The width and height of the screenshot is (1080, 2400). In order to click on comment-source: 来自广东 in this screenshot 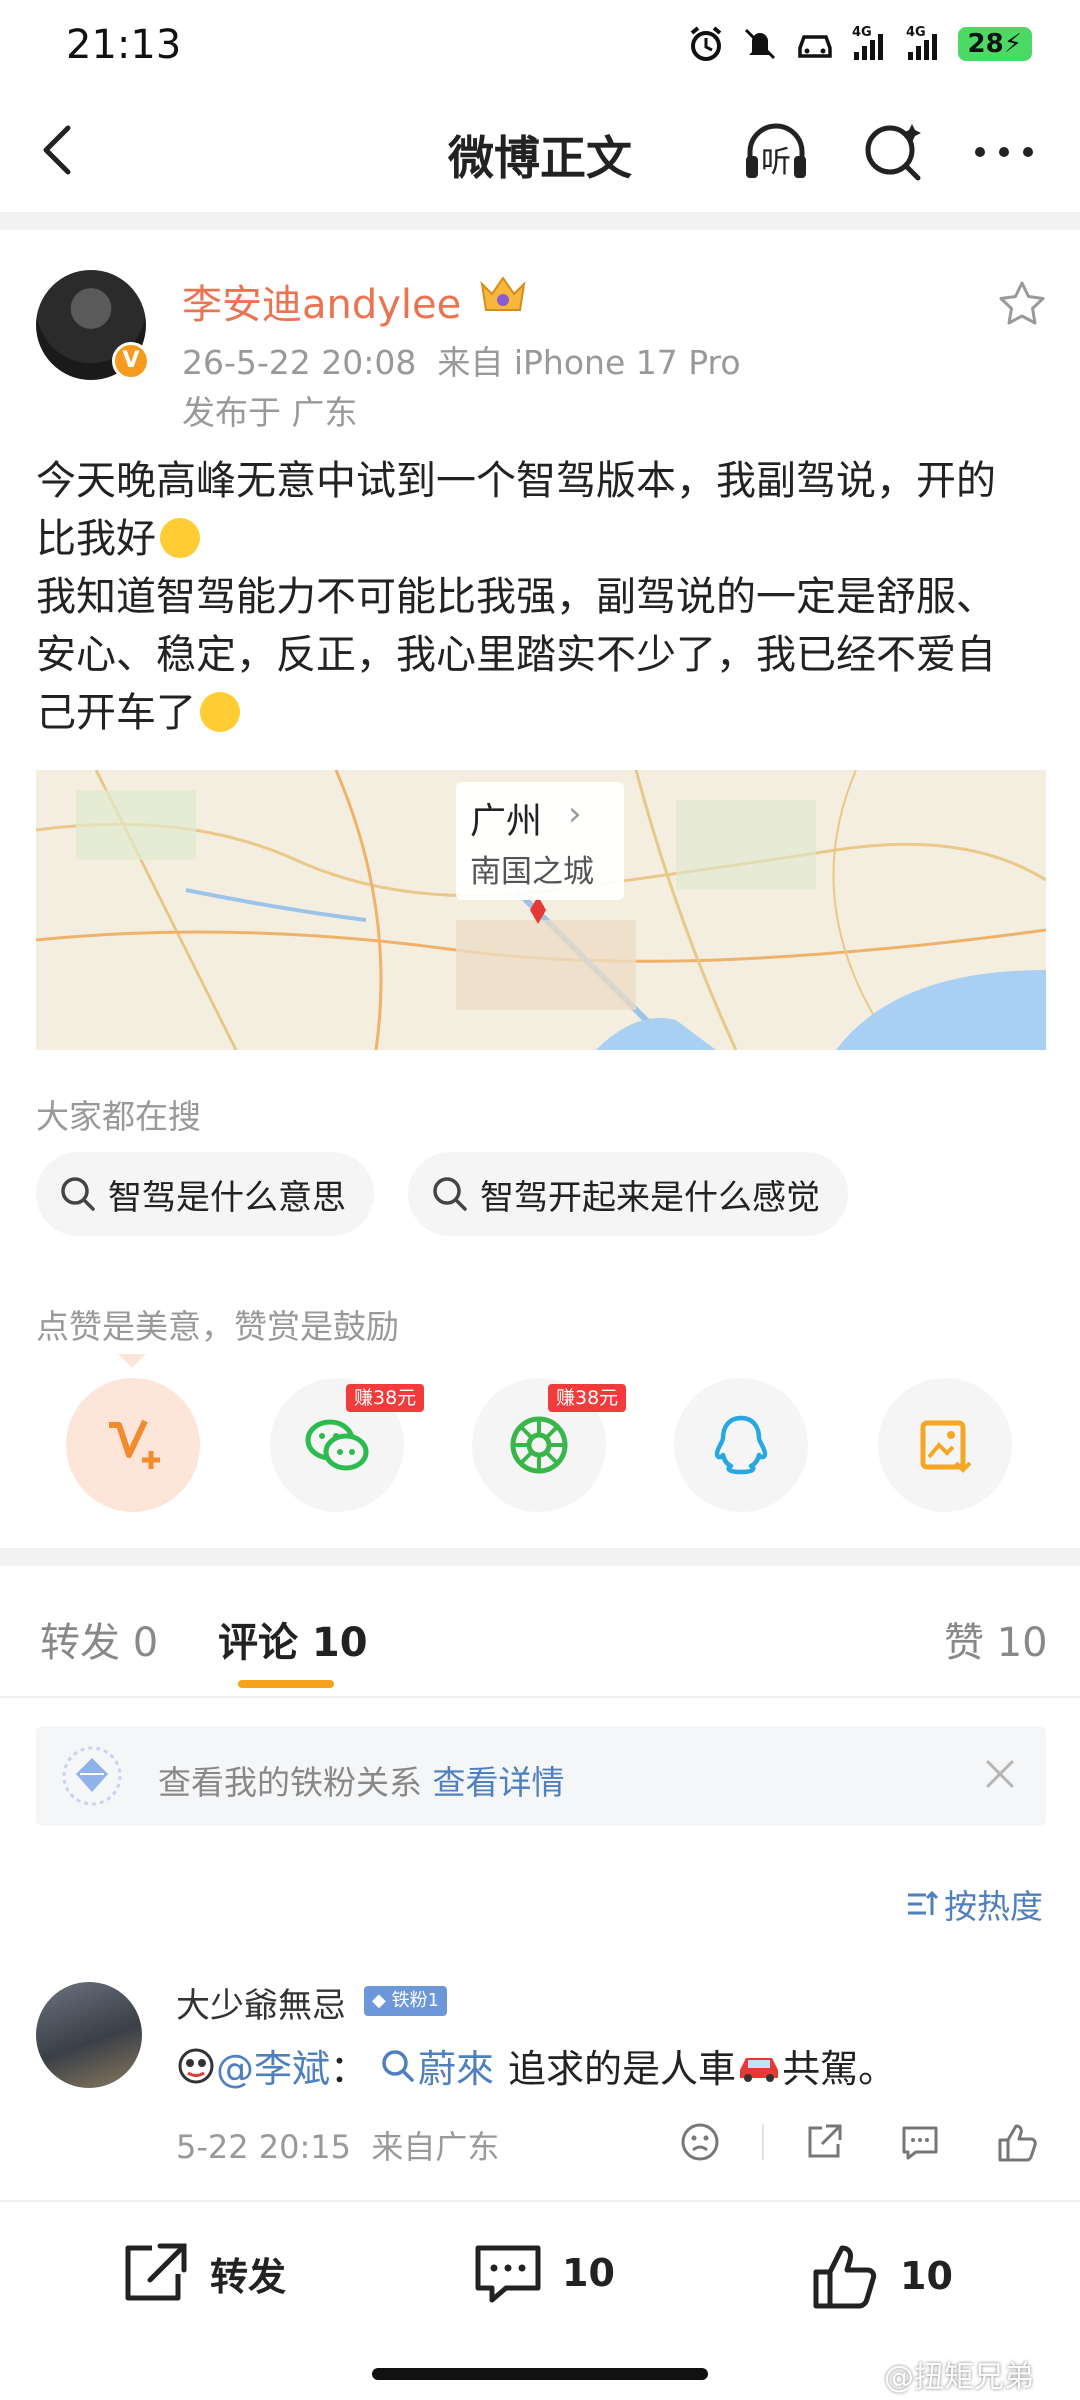, I will do `click(435, 2147)`.